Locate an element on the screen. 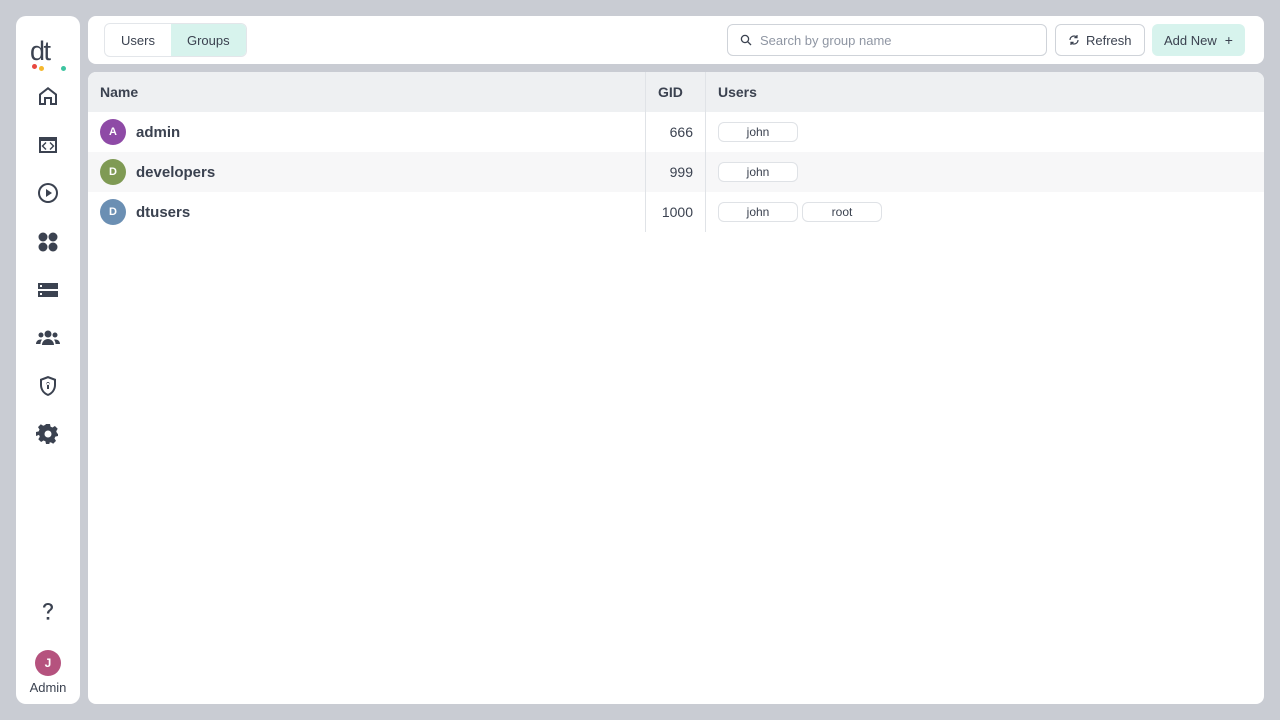  nav-apps is located at coordinates (48, 242).